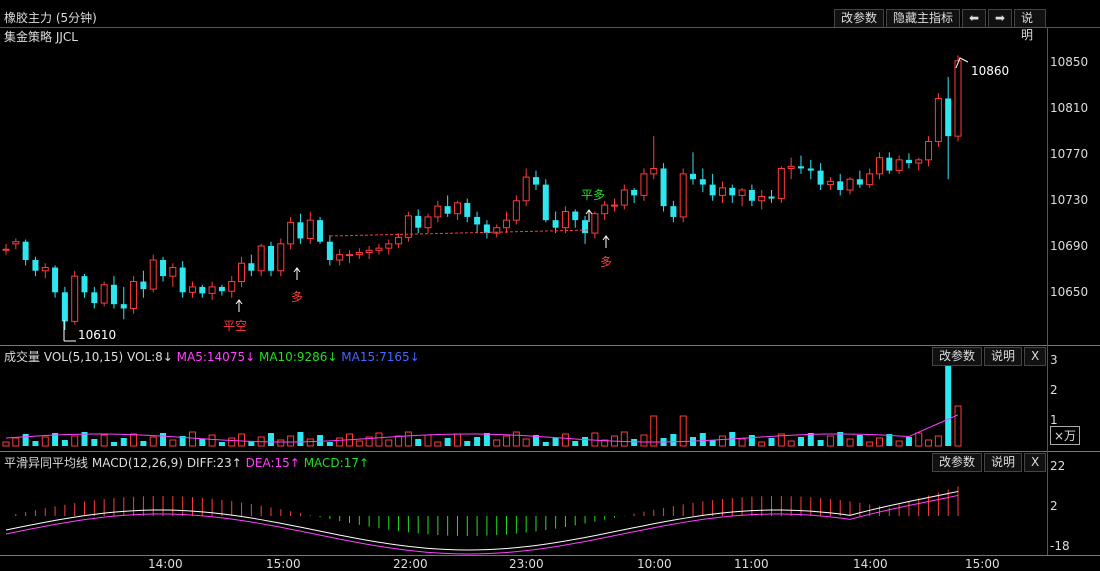 The width and height of the screenshot is (1100, 571). Describe the element at coordinates (460, 233) in the screenshot. I see `reference-line` at that location.